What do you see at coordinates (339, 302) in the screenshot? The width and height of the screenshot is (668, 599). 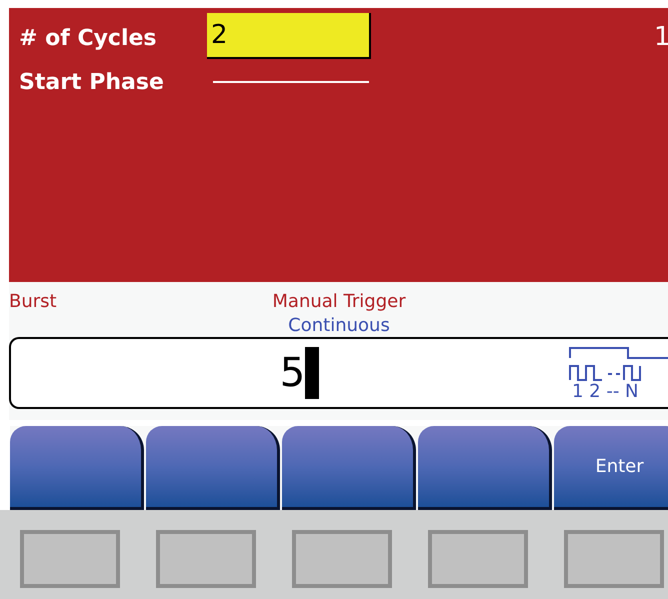 I see `trigger-label: Manual Trigger` at bounding box center [339, 302].